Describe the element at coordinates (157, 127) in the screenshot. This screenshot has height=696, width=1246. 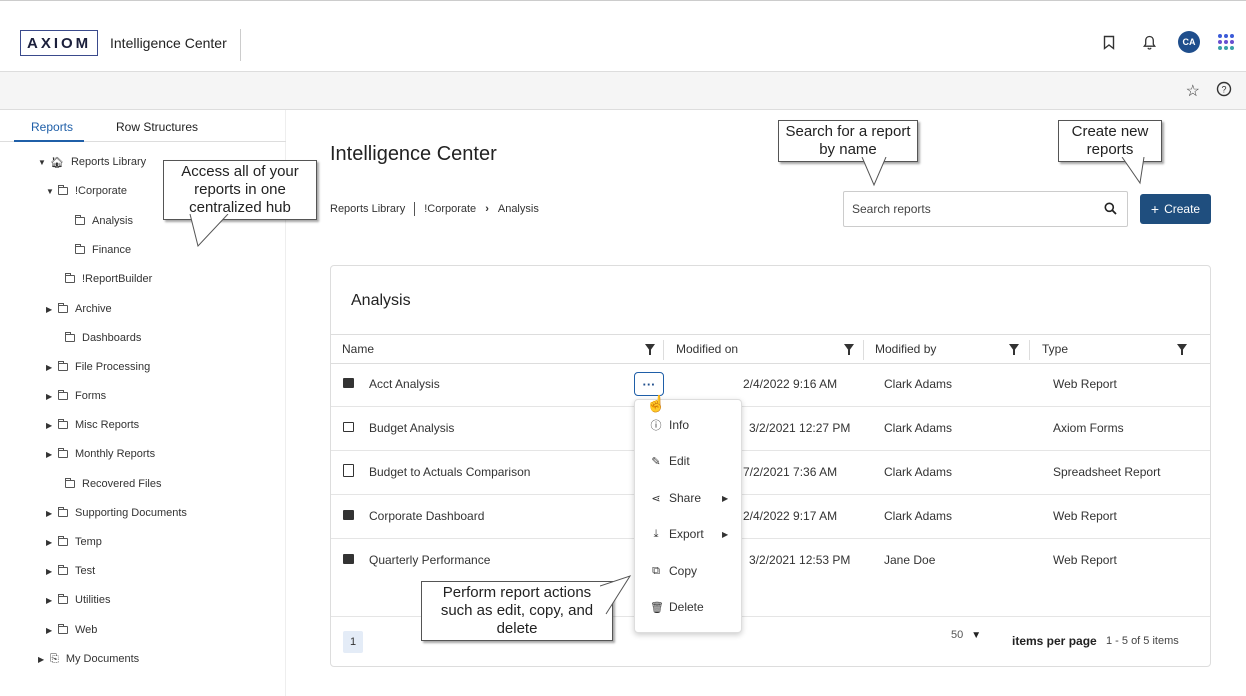
I see `tab-row-structures: Row Structures` at that location.